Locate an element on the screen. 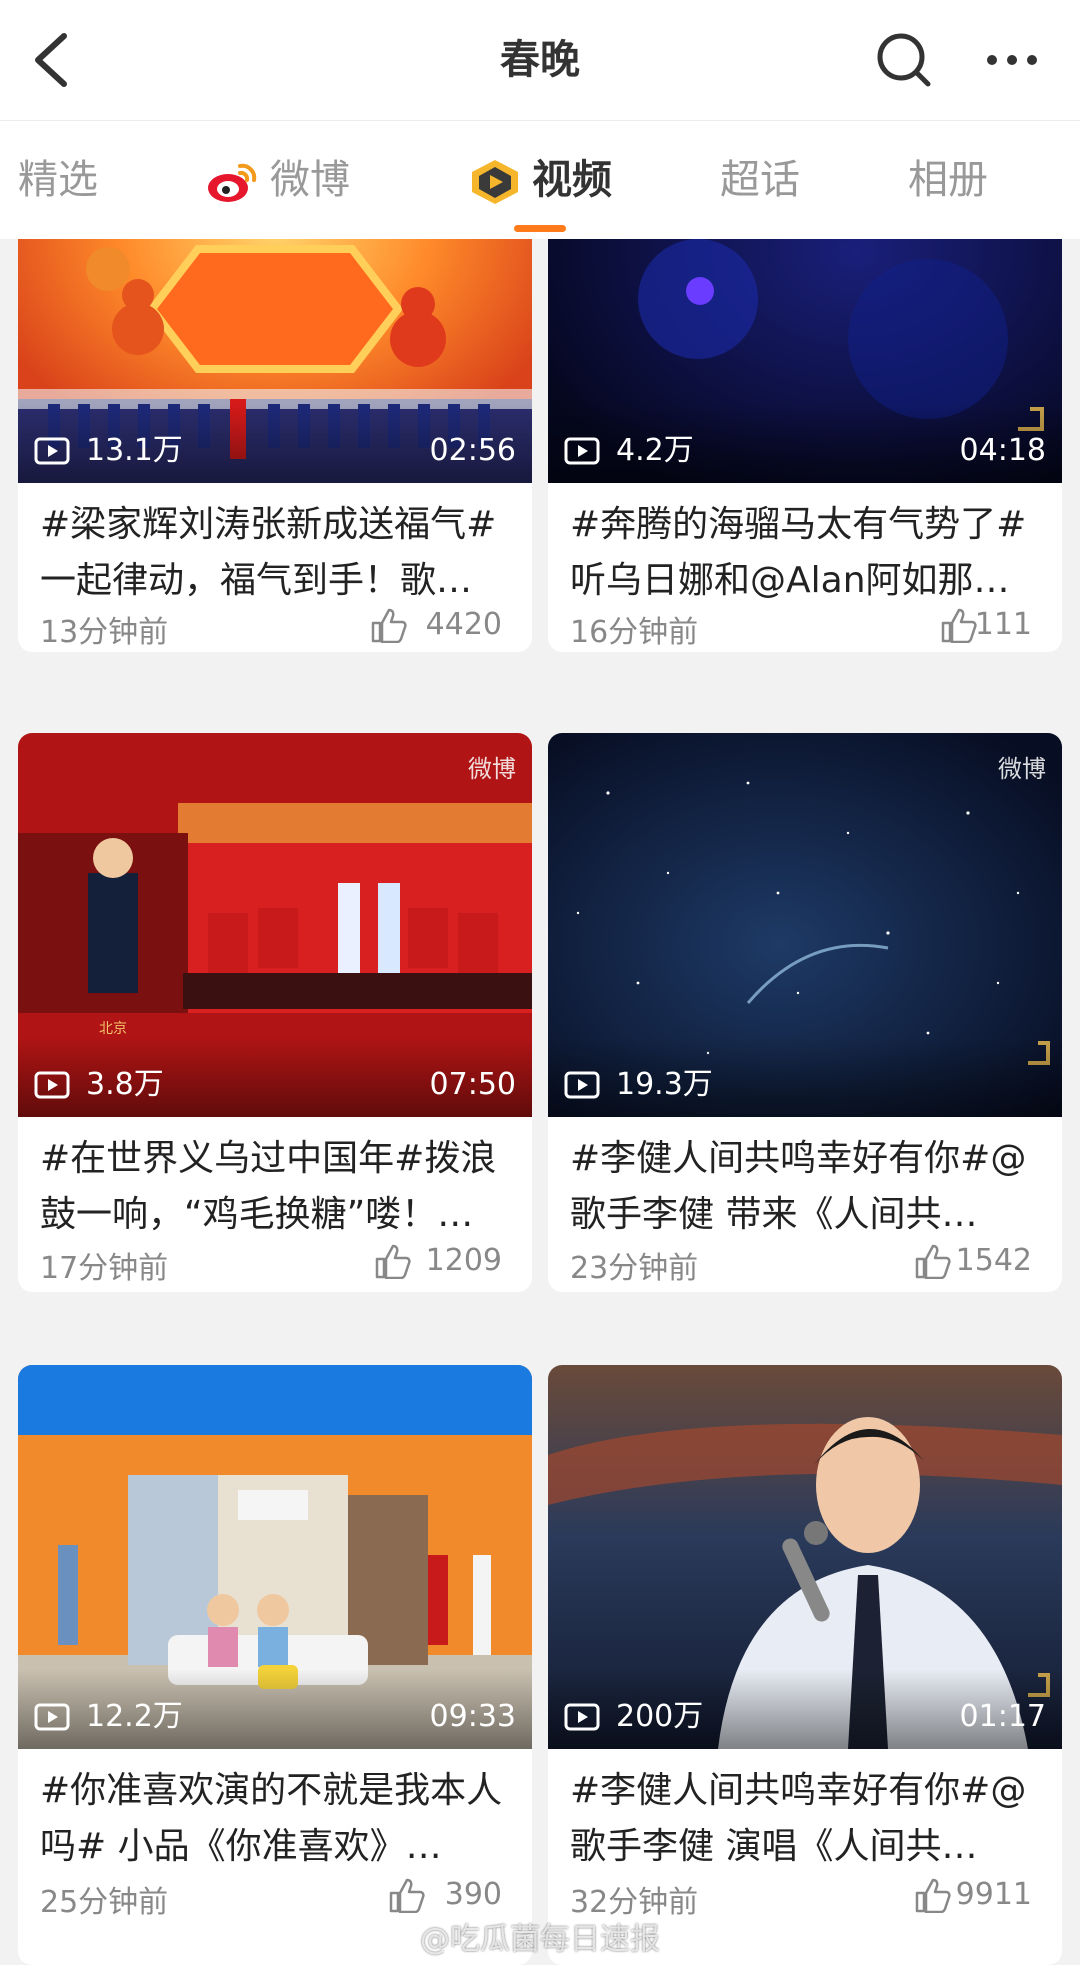 This screenshot has width=1080, height=1965. back-arrow-icon is located at coordinates (60, 60).